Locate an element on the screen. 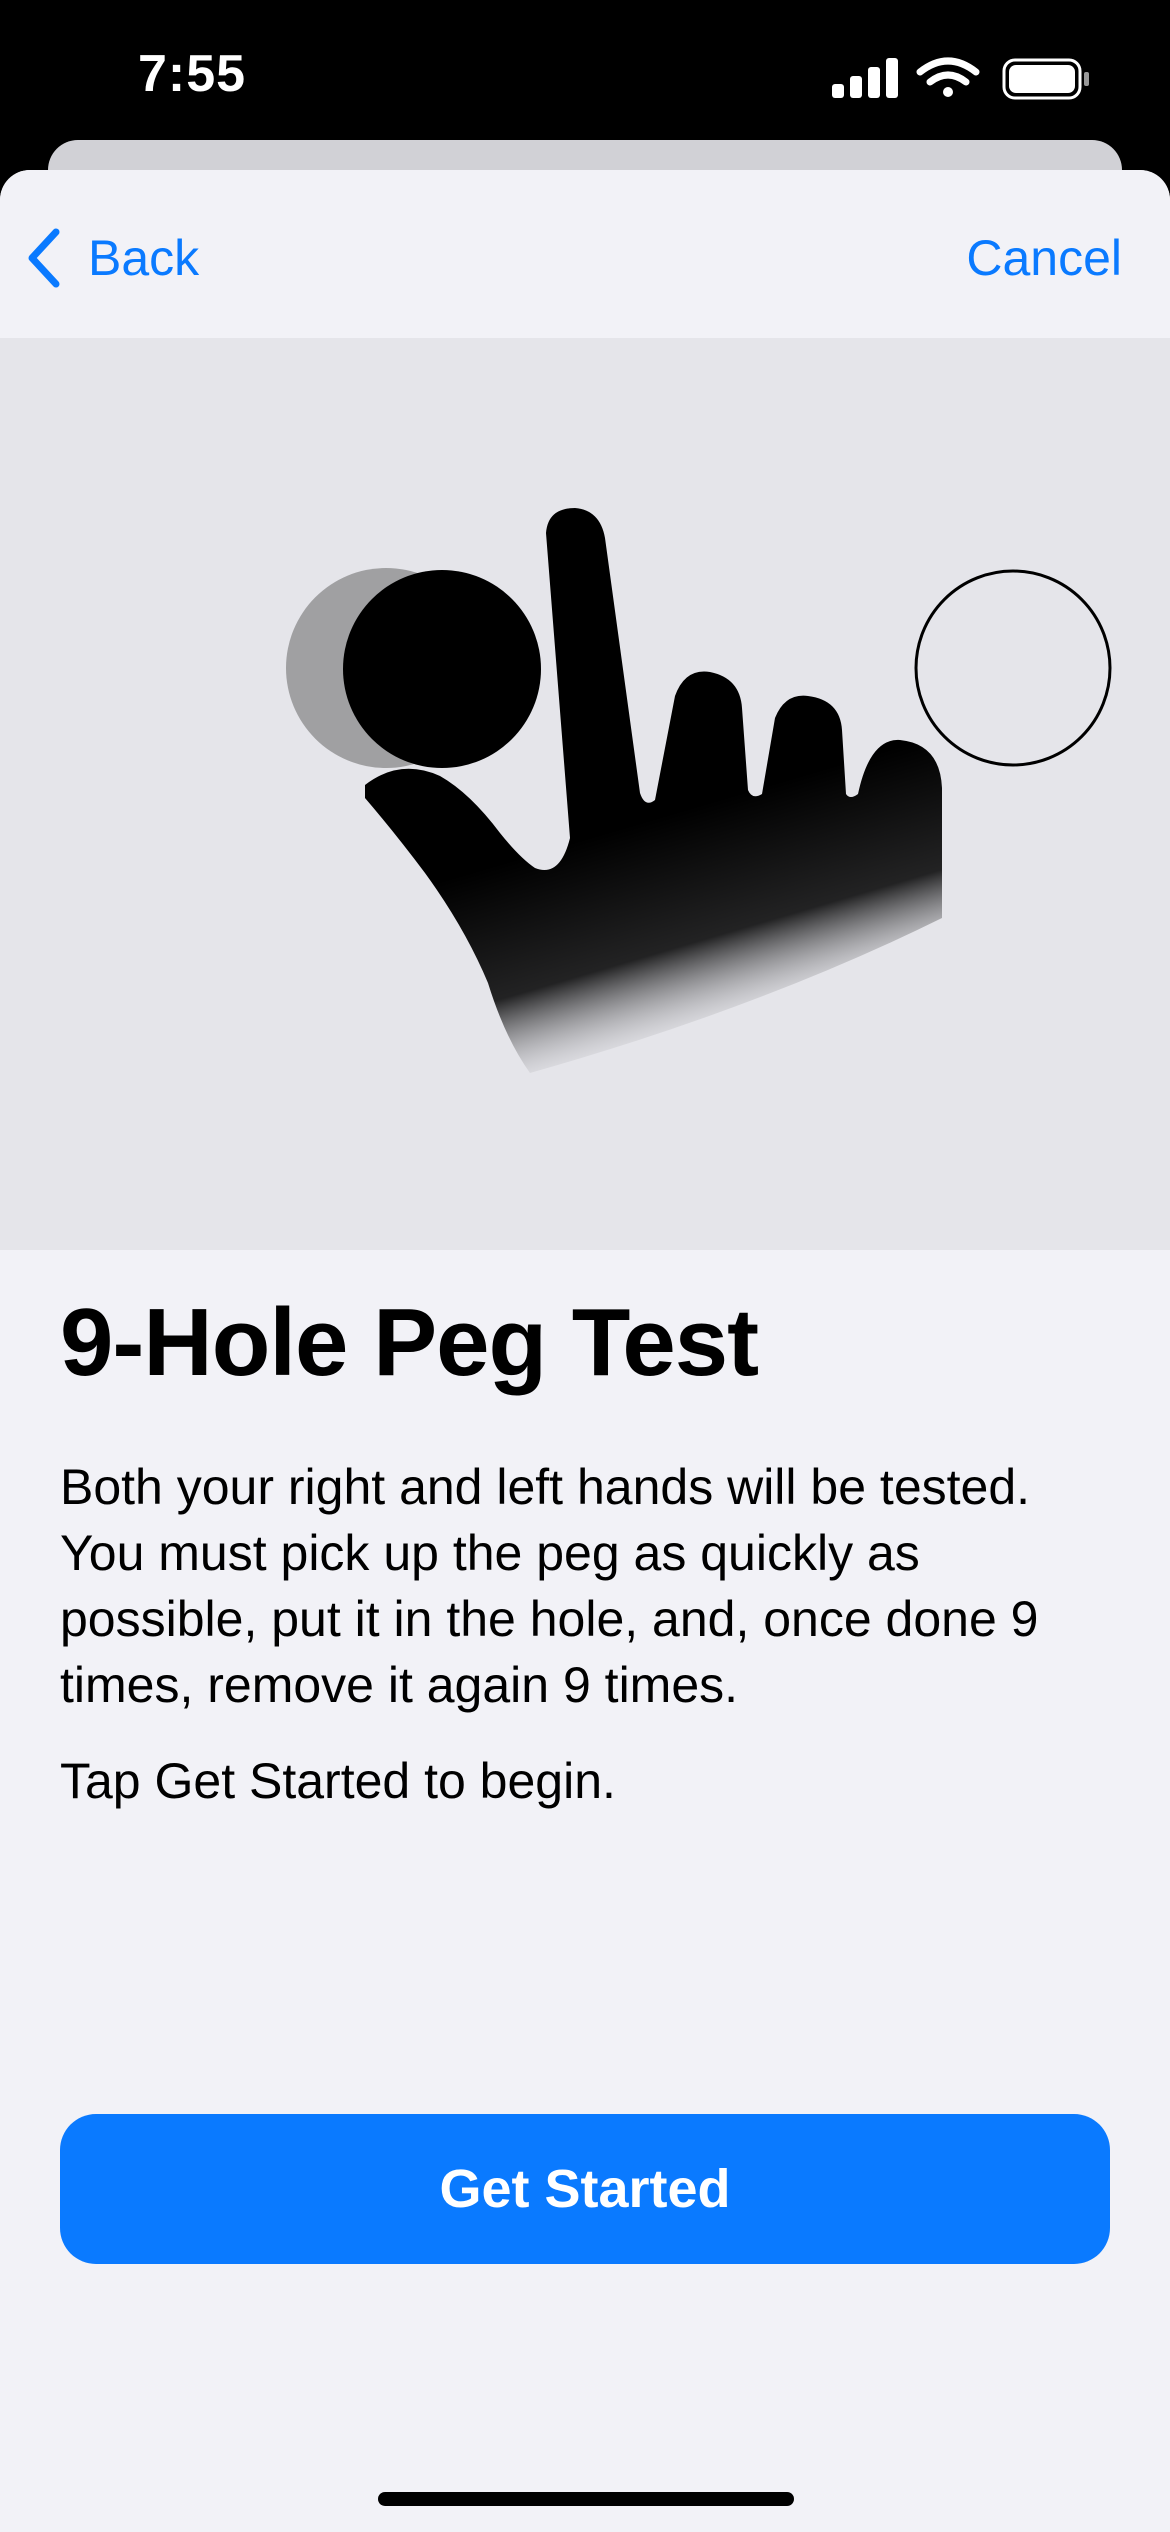 The width and height of the screenshot is (1170, 2532). hole-icon is located at coordinates (1013, 668).